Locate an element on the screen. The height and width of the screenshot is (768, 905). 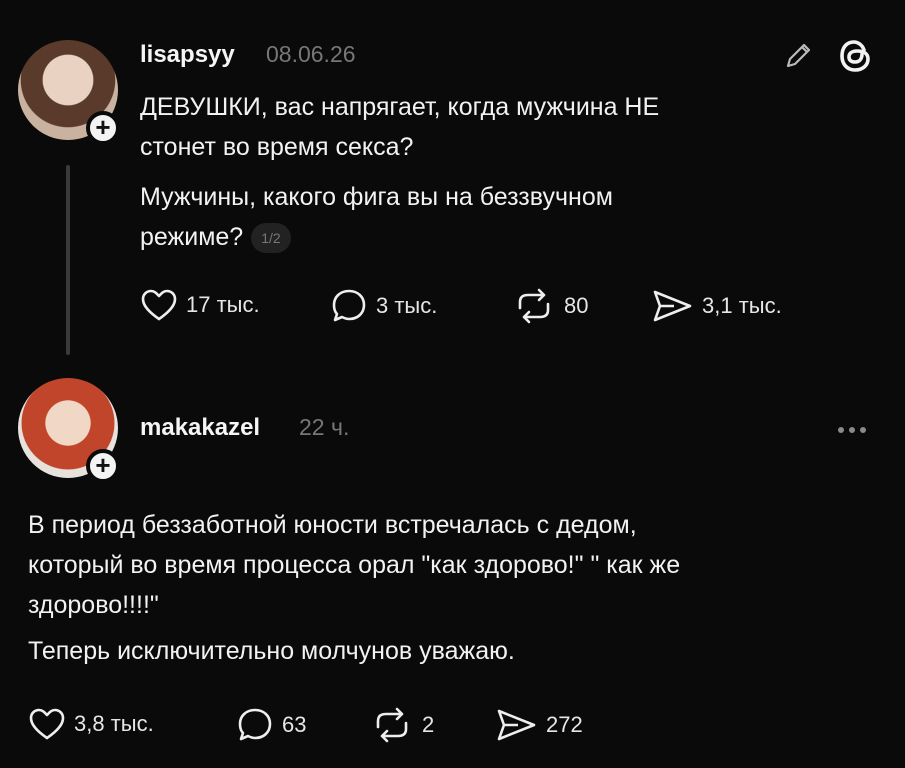
share-button: 272 is located at coordinates (538, 725).